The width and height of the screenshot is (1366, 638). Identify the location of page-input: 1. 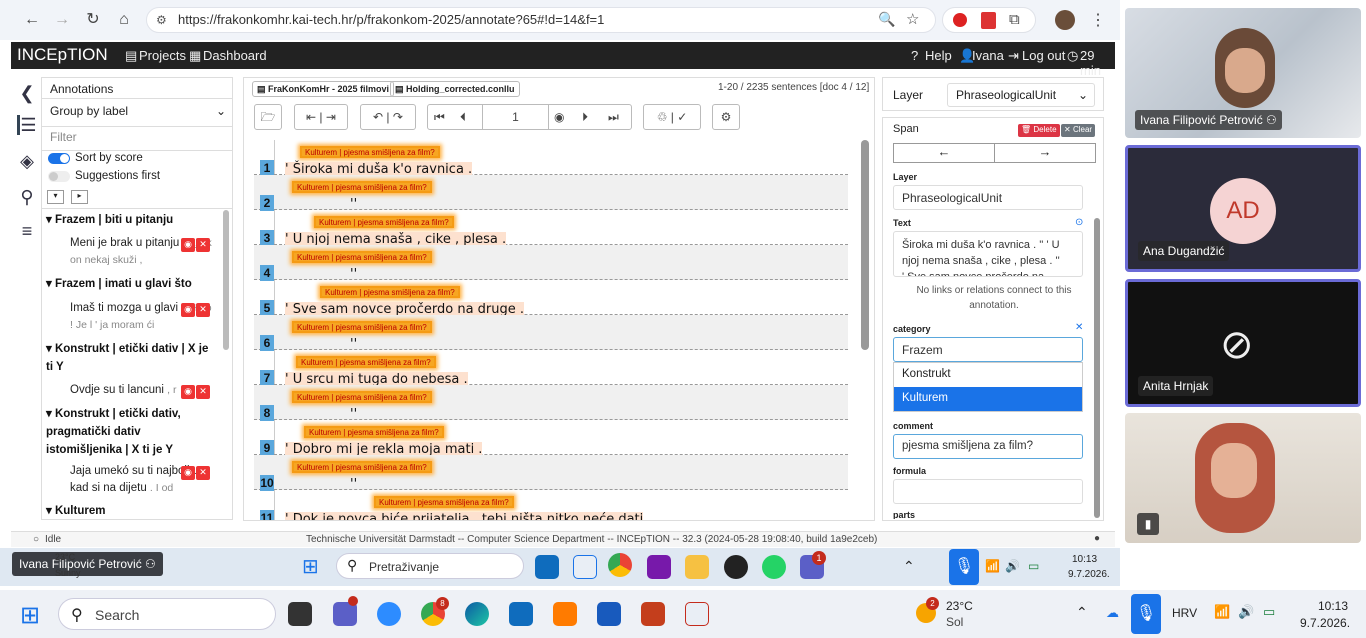
(515, 117).